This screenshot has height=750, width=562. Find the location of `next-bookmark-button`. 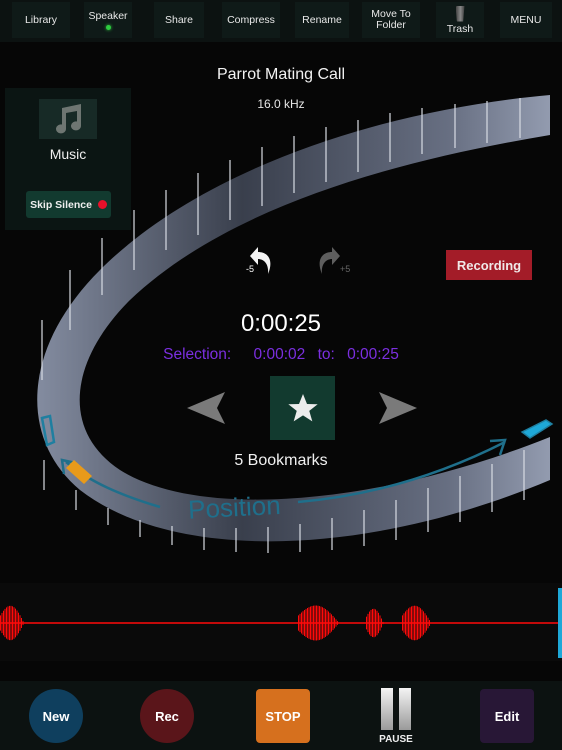

next-bookmark-button is located at coordinates (398, 408).